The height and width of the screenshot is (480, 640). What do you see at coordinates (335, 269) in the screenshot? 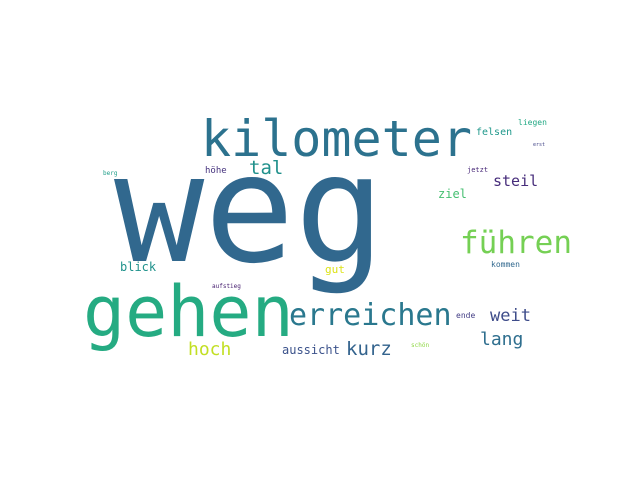
I see `word-gut: gut` at bounding box center [335, 269].